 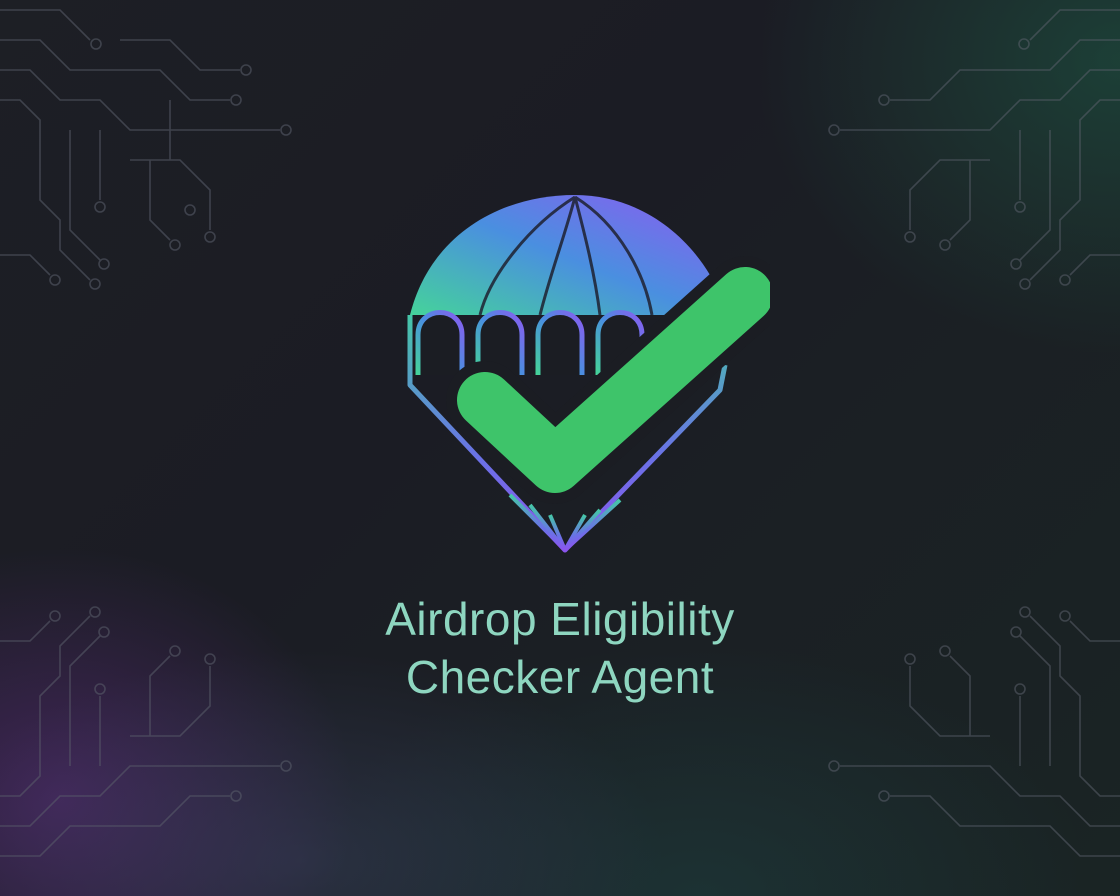 What do you see at coordinates (974, 149) in the screenshot?
I see `circuit-pattern-top-right` at bounding box center [974, 149].